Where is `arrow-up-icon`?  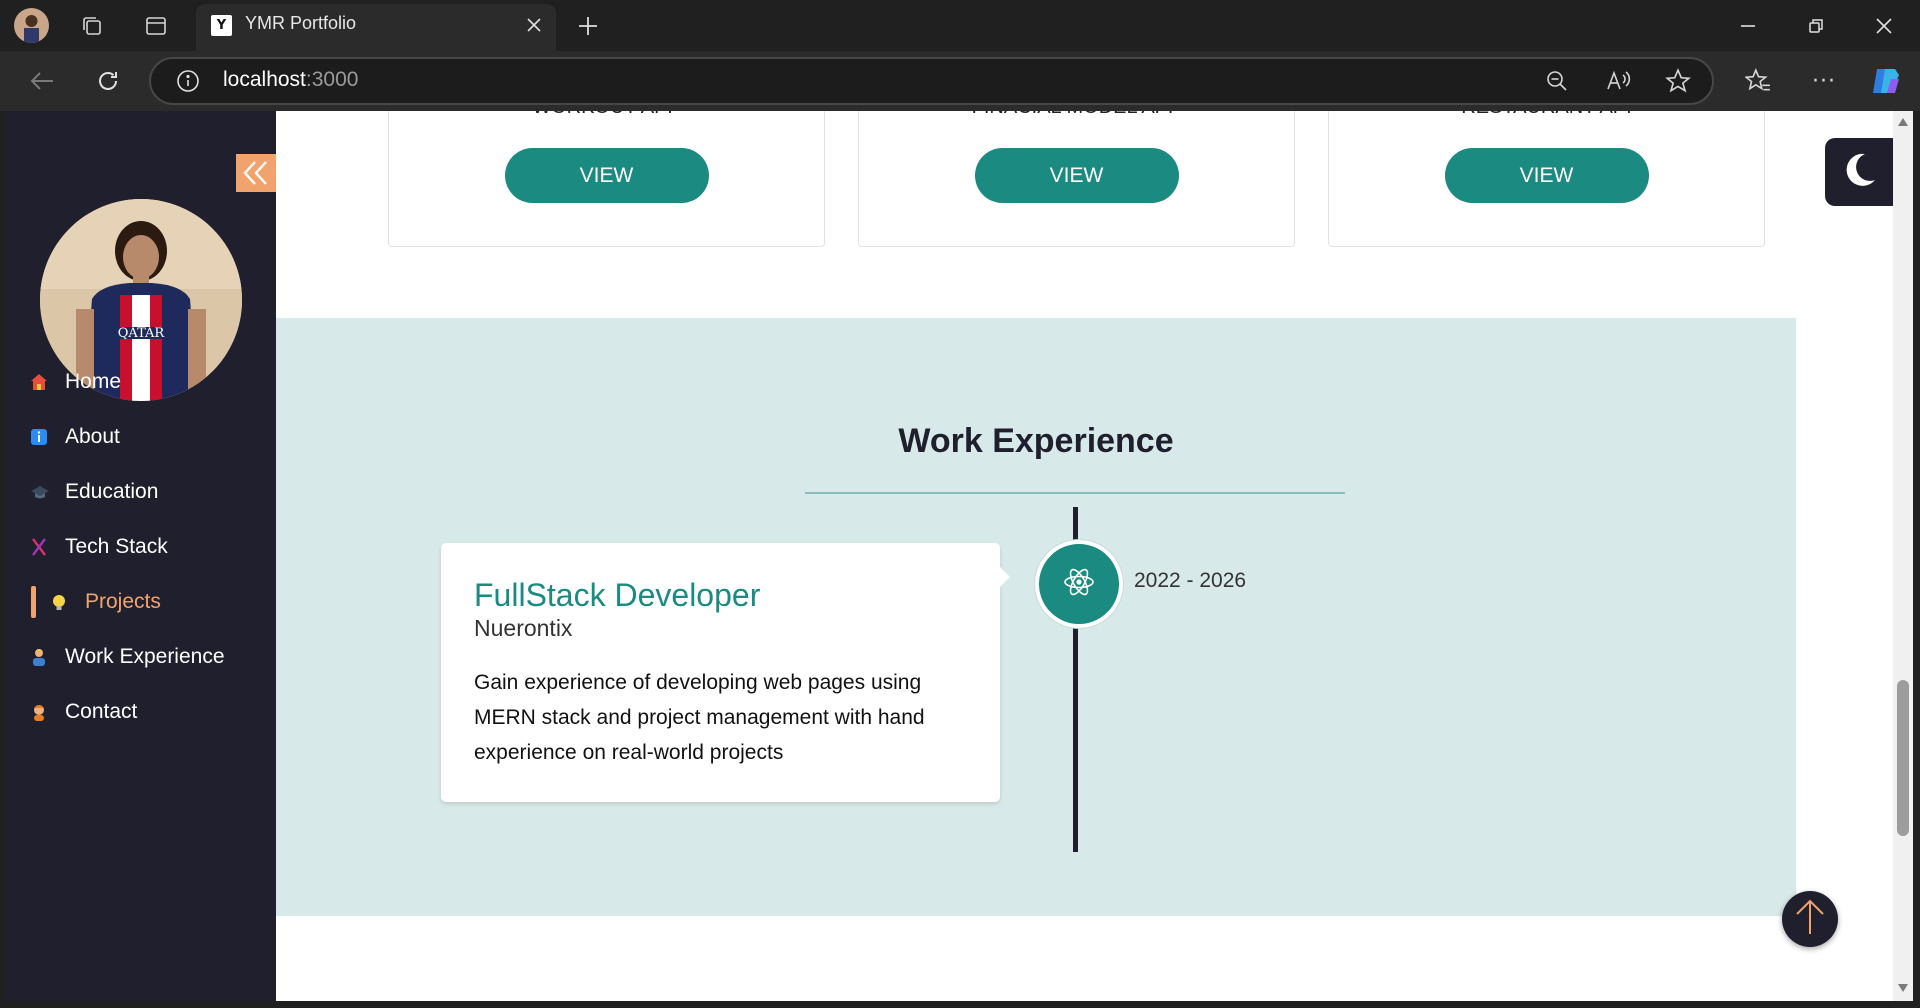 arrow-up-icon is located at coordinates (1810, 919).